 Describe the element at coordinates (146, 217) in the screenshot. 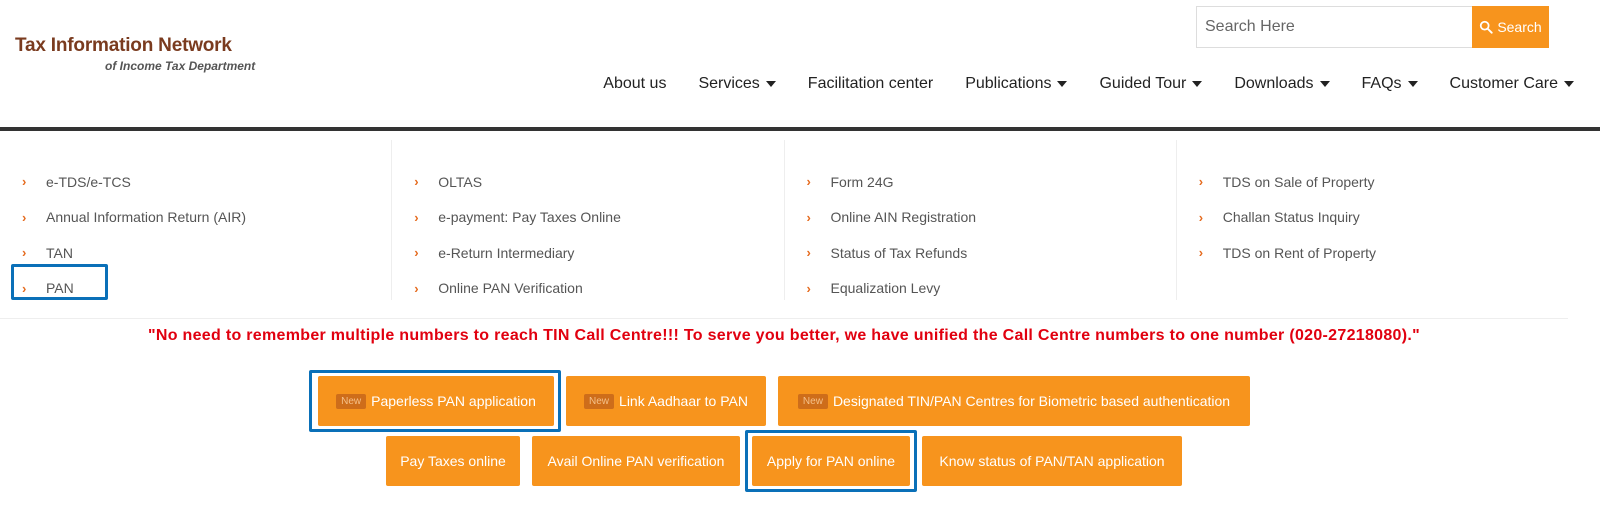

I see `link-label: Annual Information Return (AIR)` at that location.